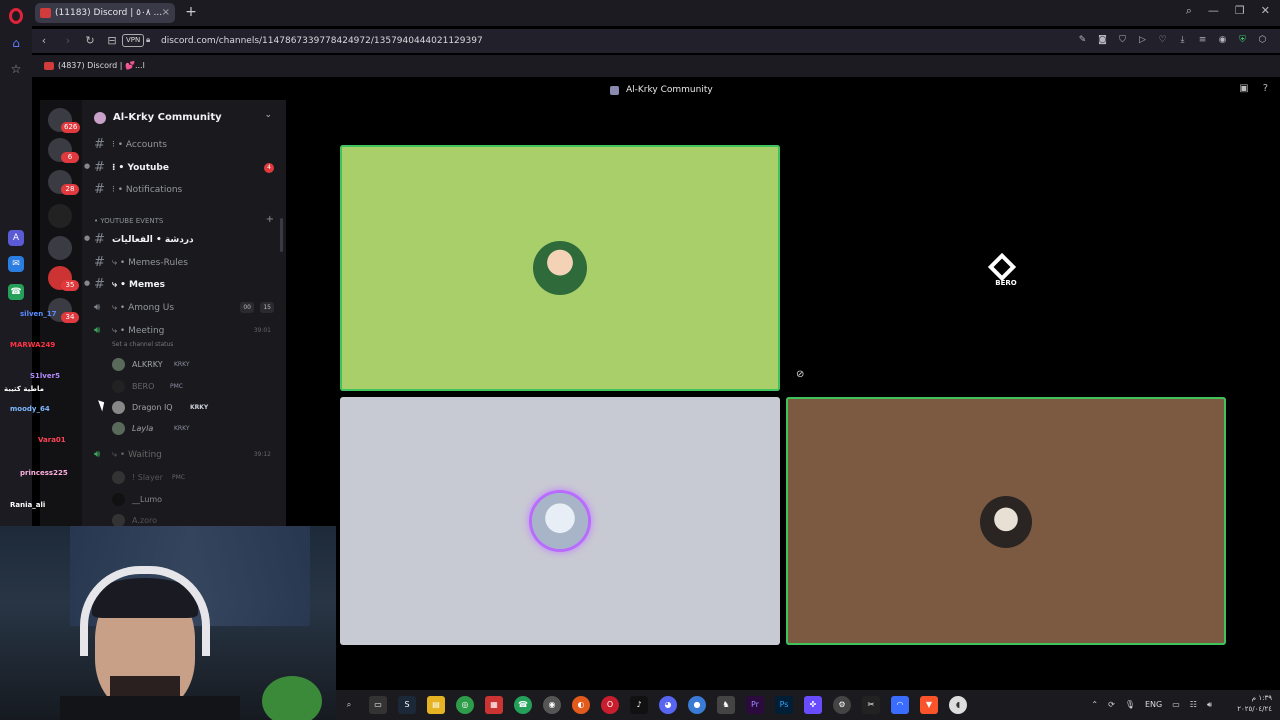 The image size is (1280, 720). What do you see at coordinates (197, 387) in the screenshot?
I see `voice-user-bero: BERO PMC` at bounding box center [197, 387].